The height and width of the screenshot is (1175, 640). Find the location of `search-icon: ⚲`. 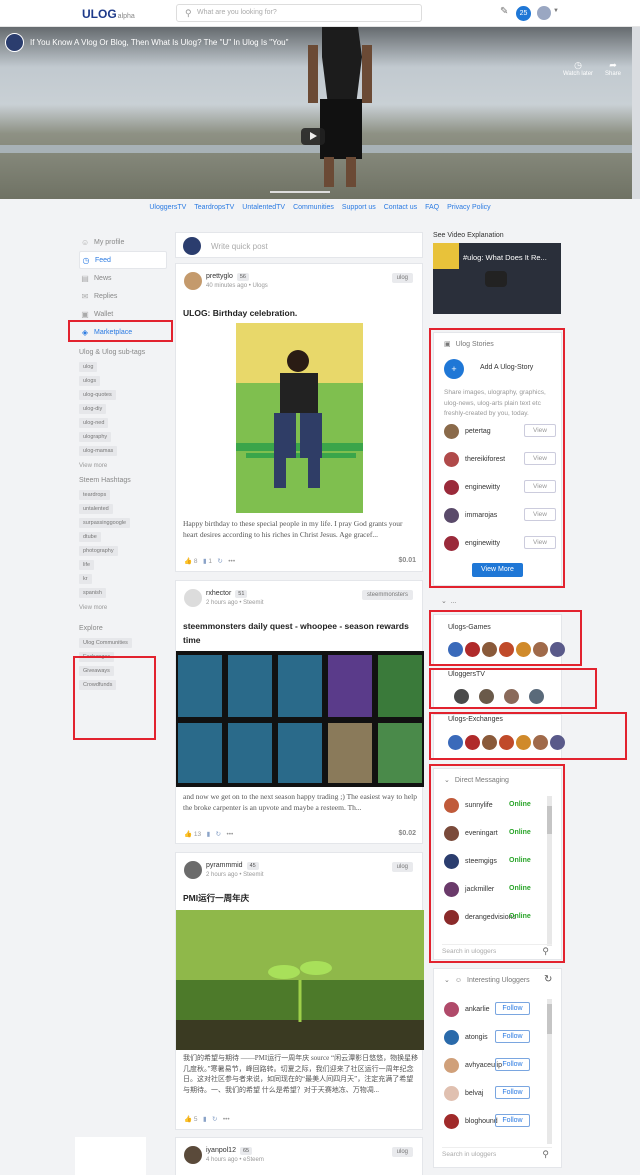

search-icon: ⚲ is located at coordinates (545, 1154).